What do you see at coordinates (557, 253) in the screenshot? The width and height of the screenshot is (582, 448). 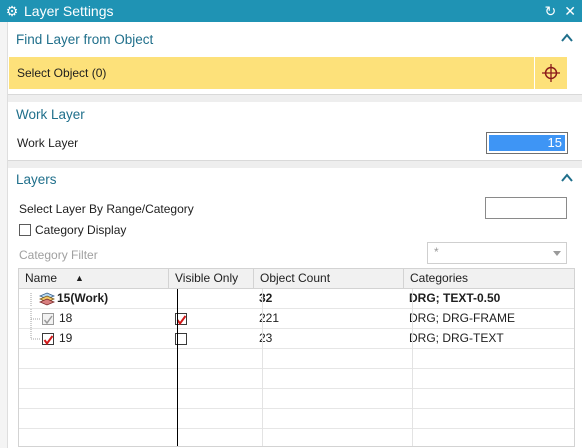 I see `chevron-down-icon` at bounding box center [557, 253].